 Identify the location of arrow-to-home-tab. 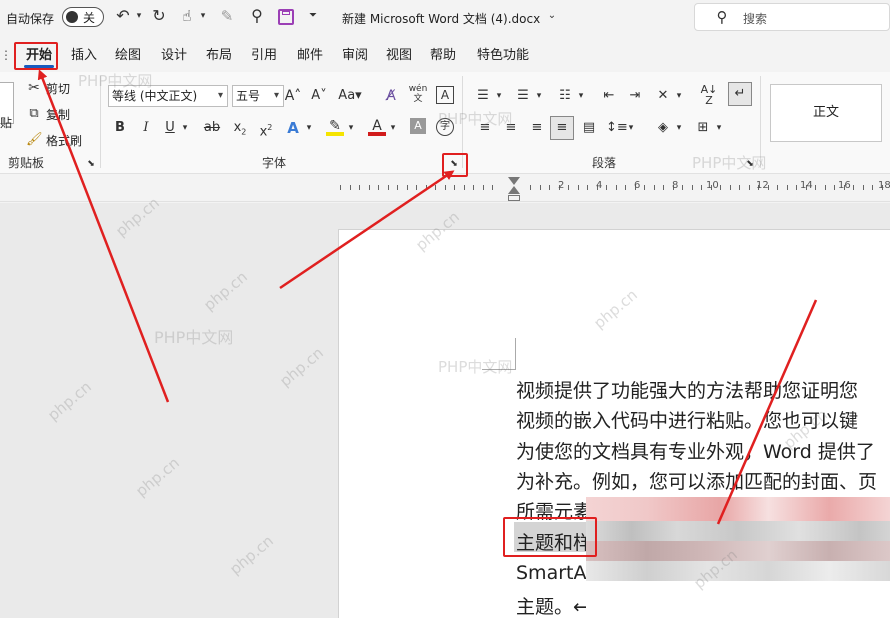
(103, 236).